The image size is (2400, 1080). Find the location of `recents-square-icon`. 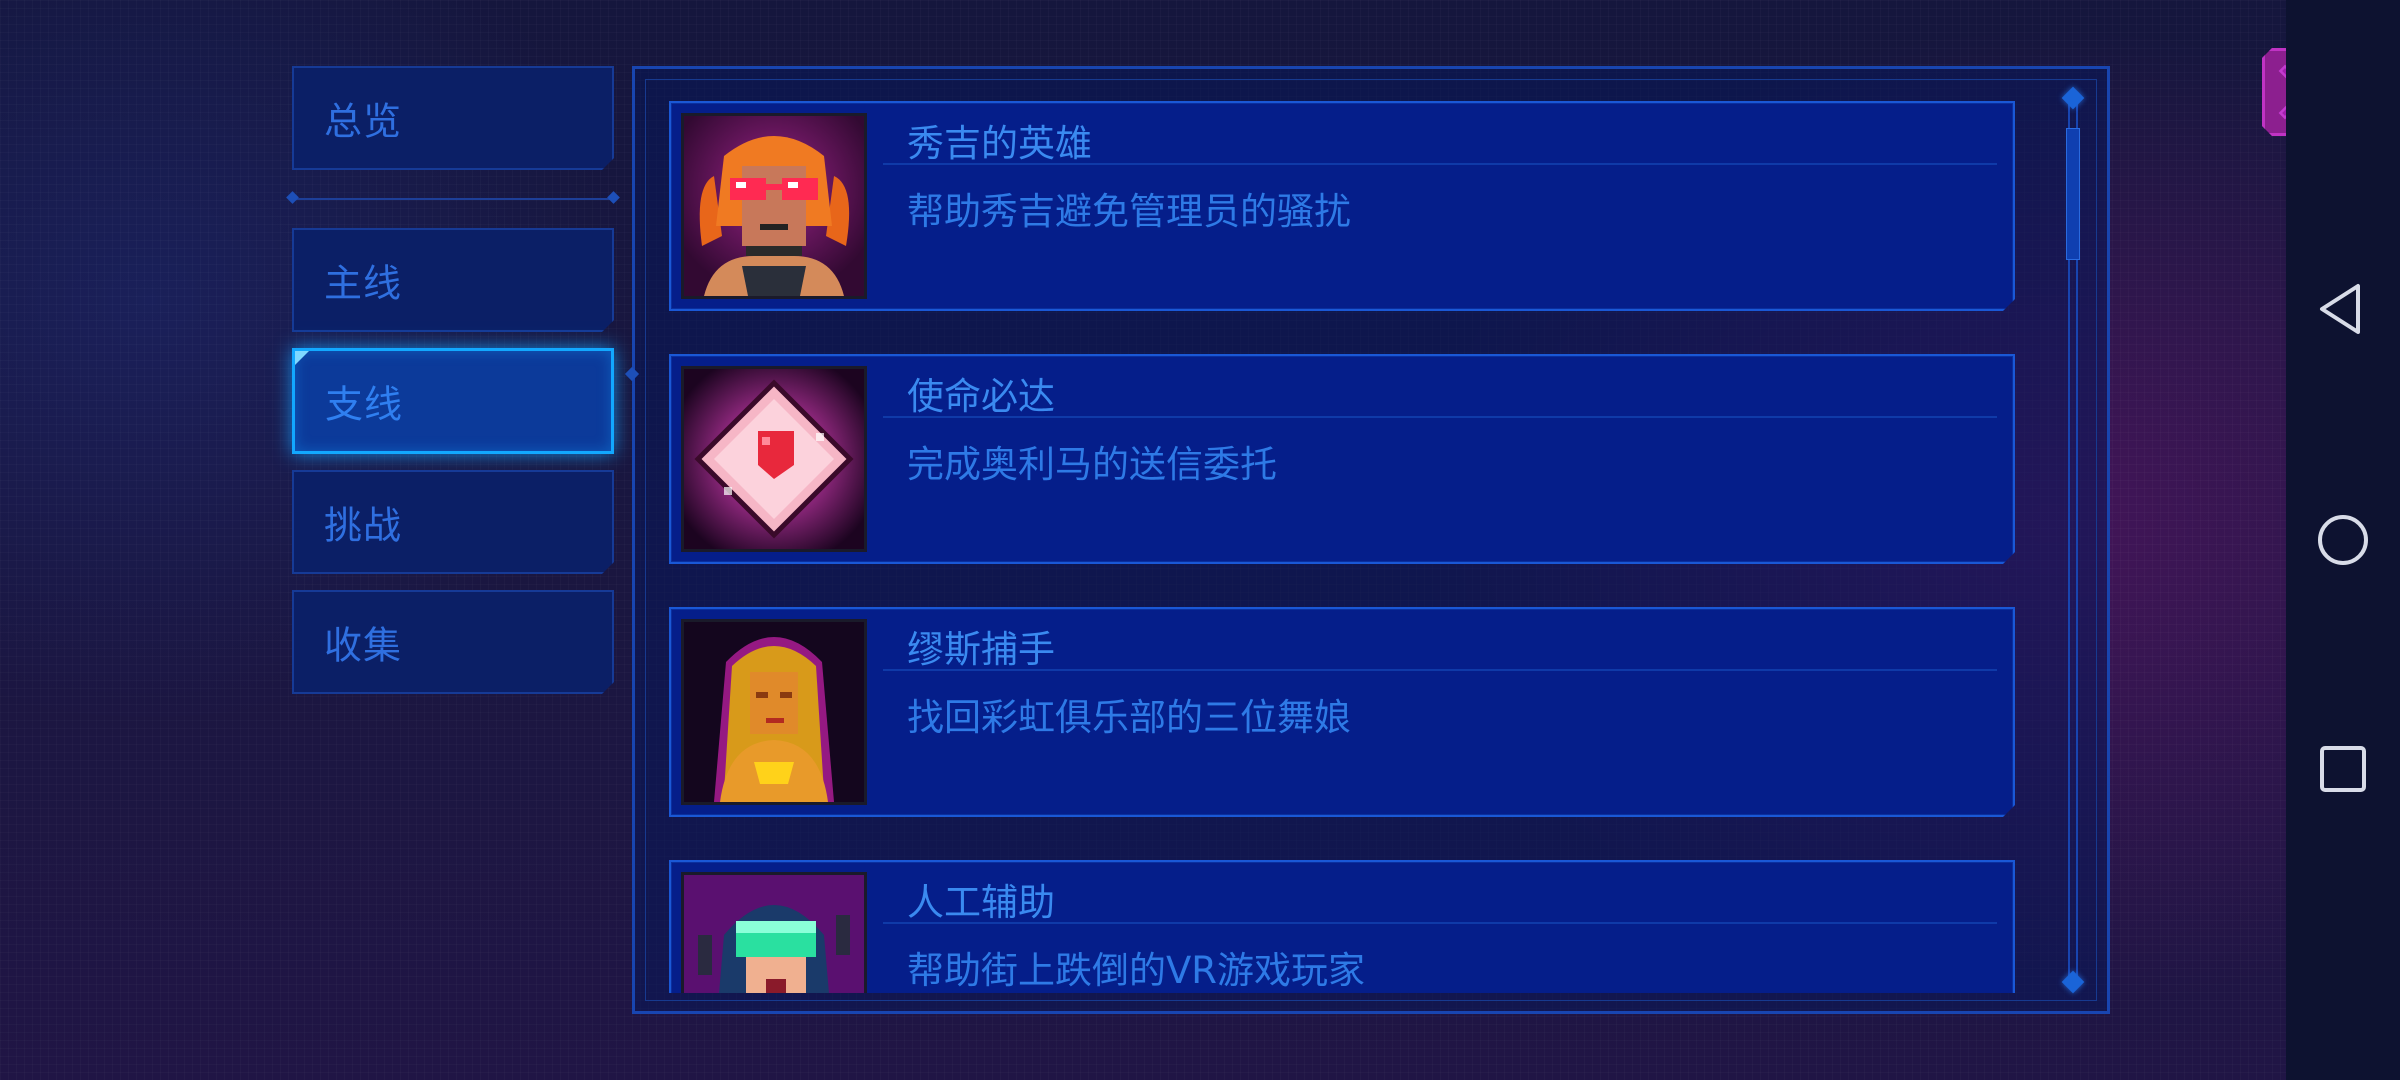

recents-square-icon is located at coordinates (2343, 769).